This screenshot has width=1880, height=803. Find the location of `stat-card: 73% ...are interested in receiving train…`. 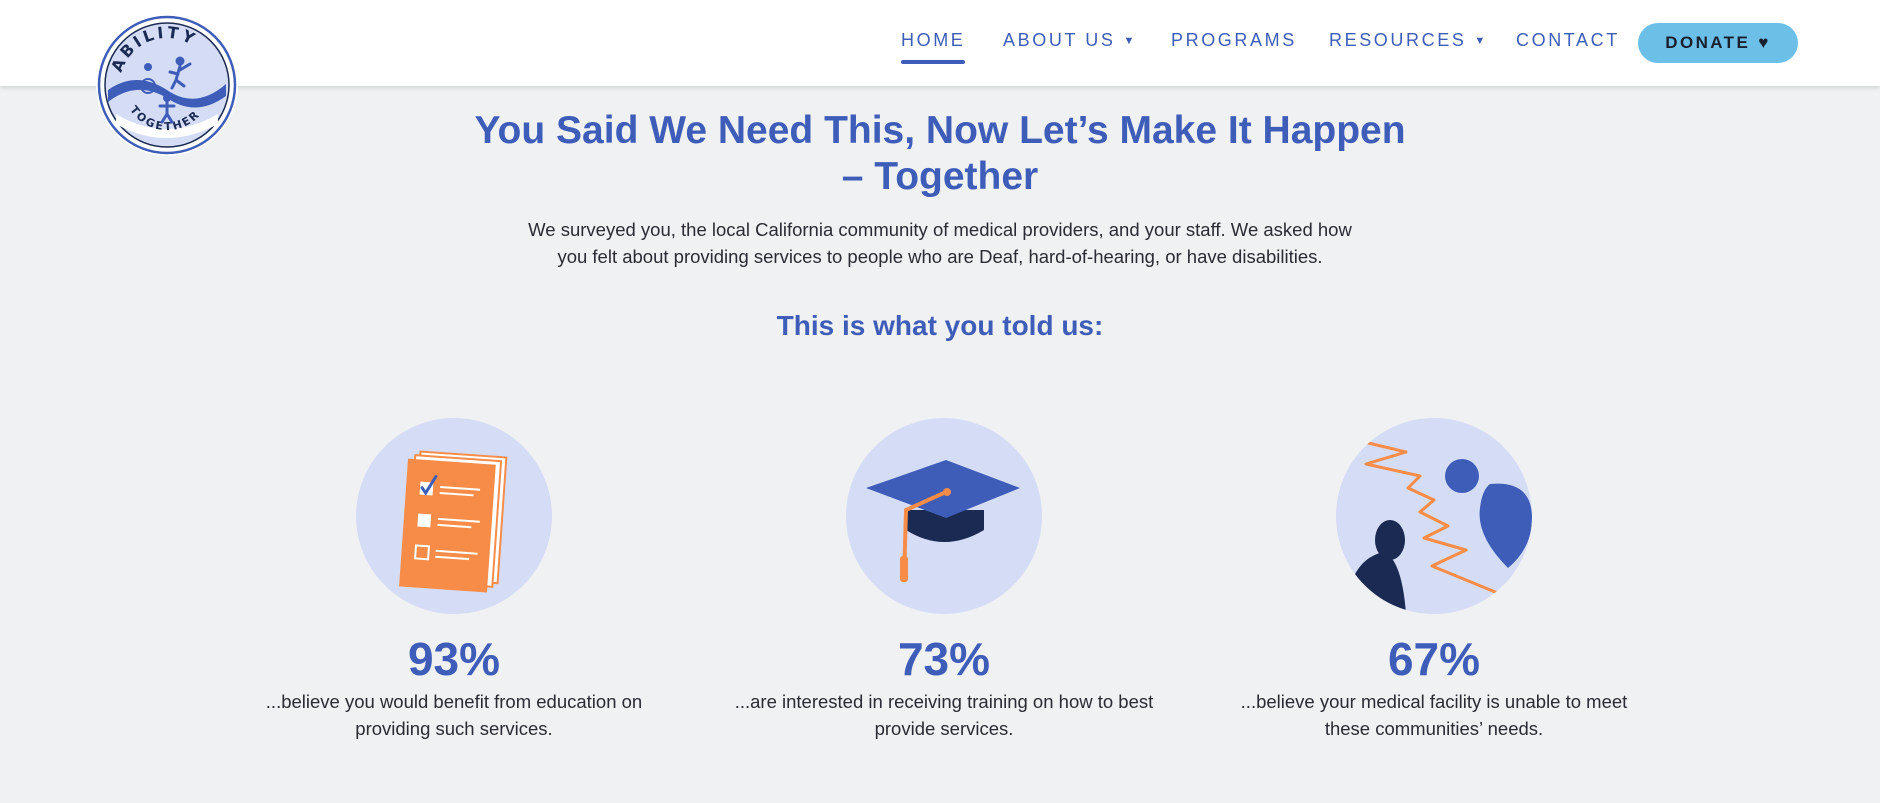

stat-card: 73% ...are interested in receiving train… is located at coordinates (944, 580).